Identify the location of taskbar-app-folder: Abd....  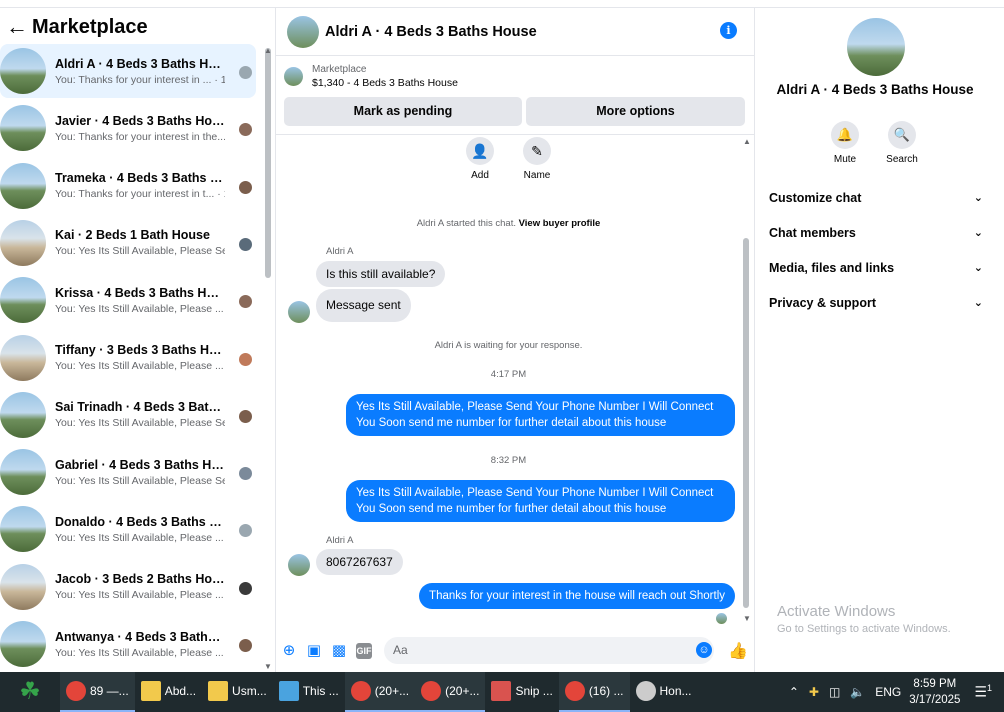
(168, 692).